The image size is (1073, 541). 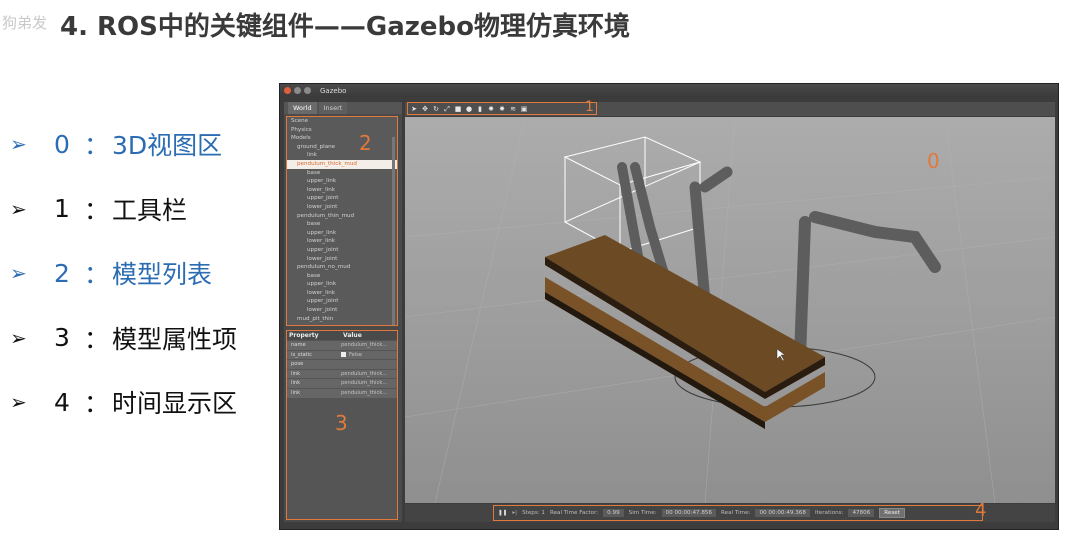 What do you see at coordinates (469, 109) in the screenshot?
I see `sphere-icon: ●` at bounding box center [469, 109].